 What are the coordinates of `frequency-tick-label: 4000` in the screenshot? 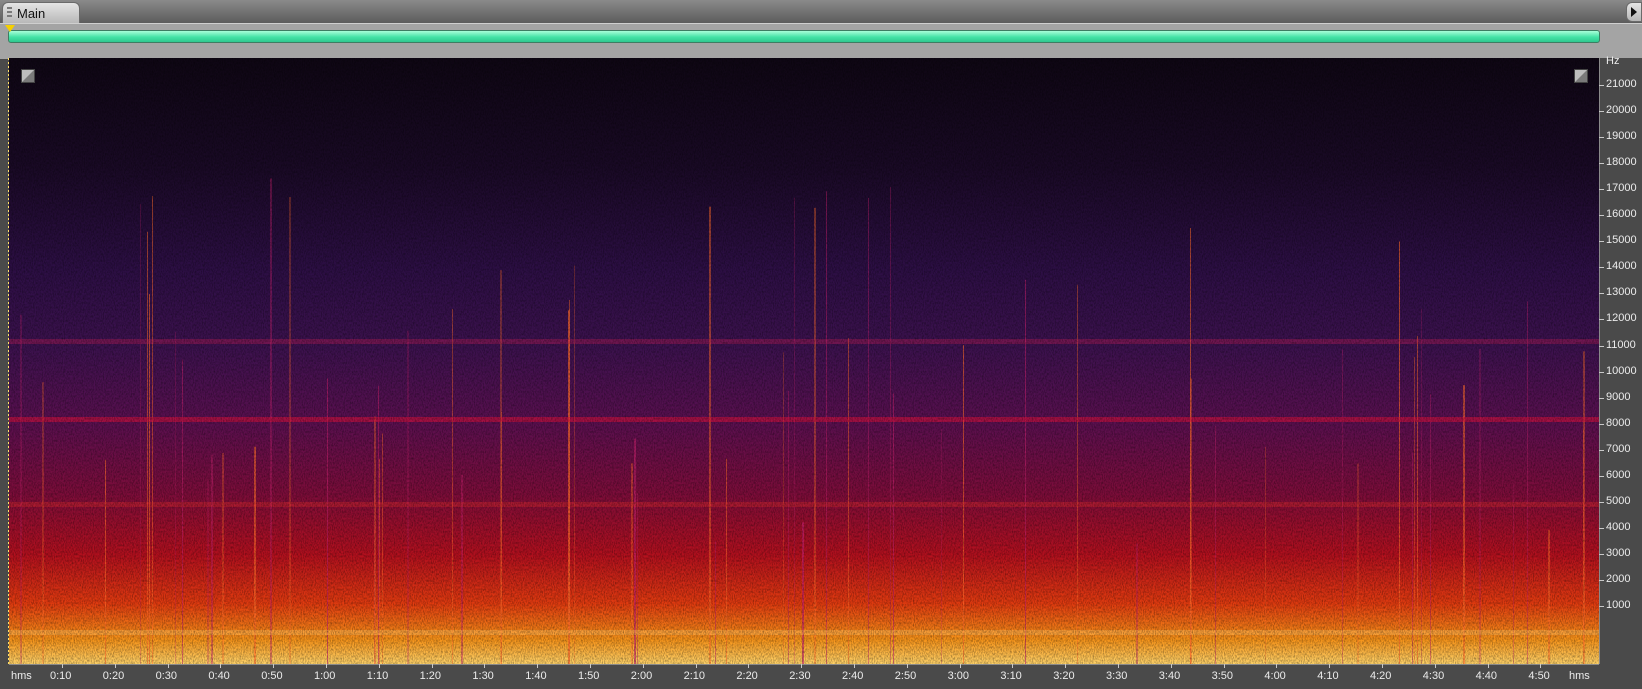 It's located at (1618, 526).